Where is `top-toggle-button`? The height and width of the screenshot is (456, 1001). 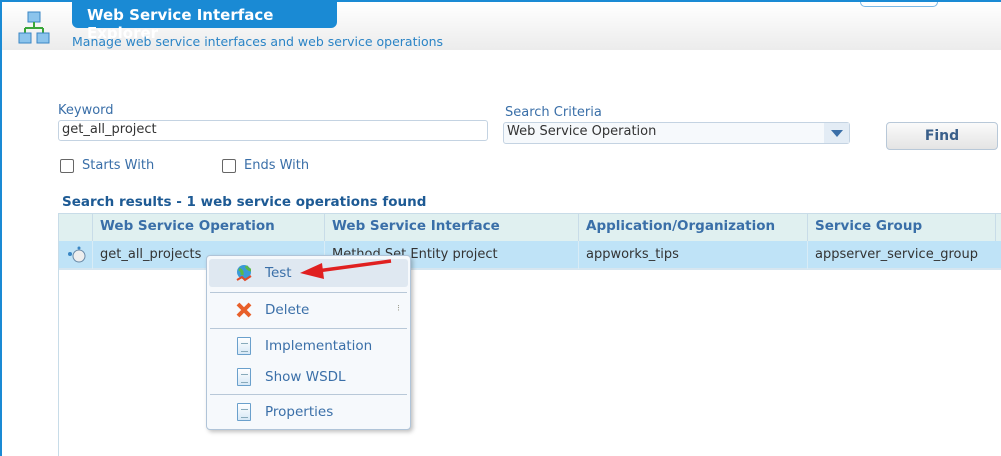
top-toggle-button is located at coordinates (899, 4).